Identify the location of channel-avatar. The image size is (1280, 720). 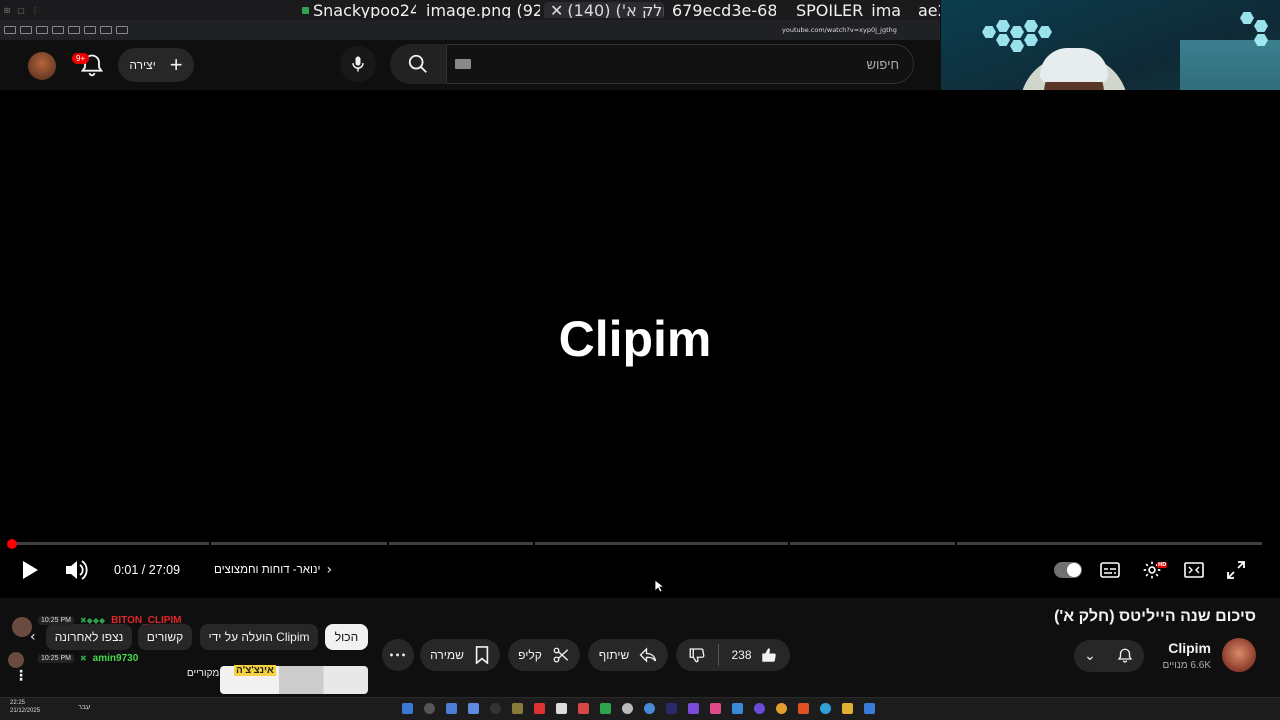
(1239, 655).